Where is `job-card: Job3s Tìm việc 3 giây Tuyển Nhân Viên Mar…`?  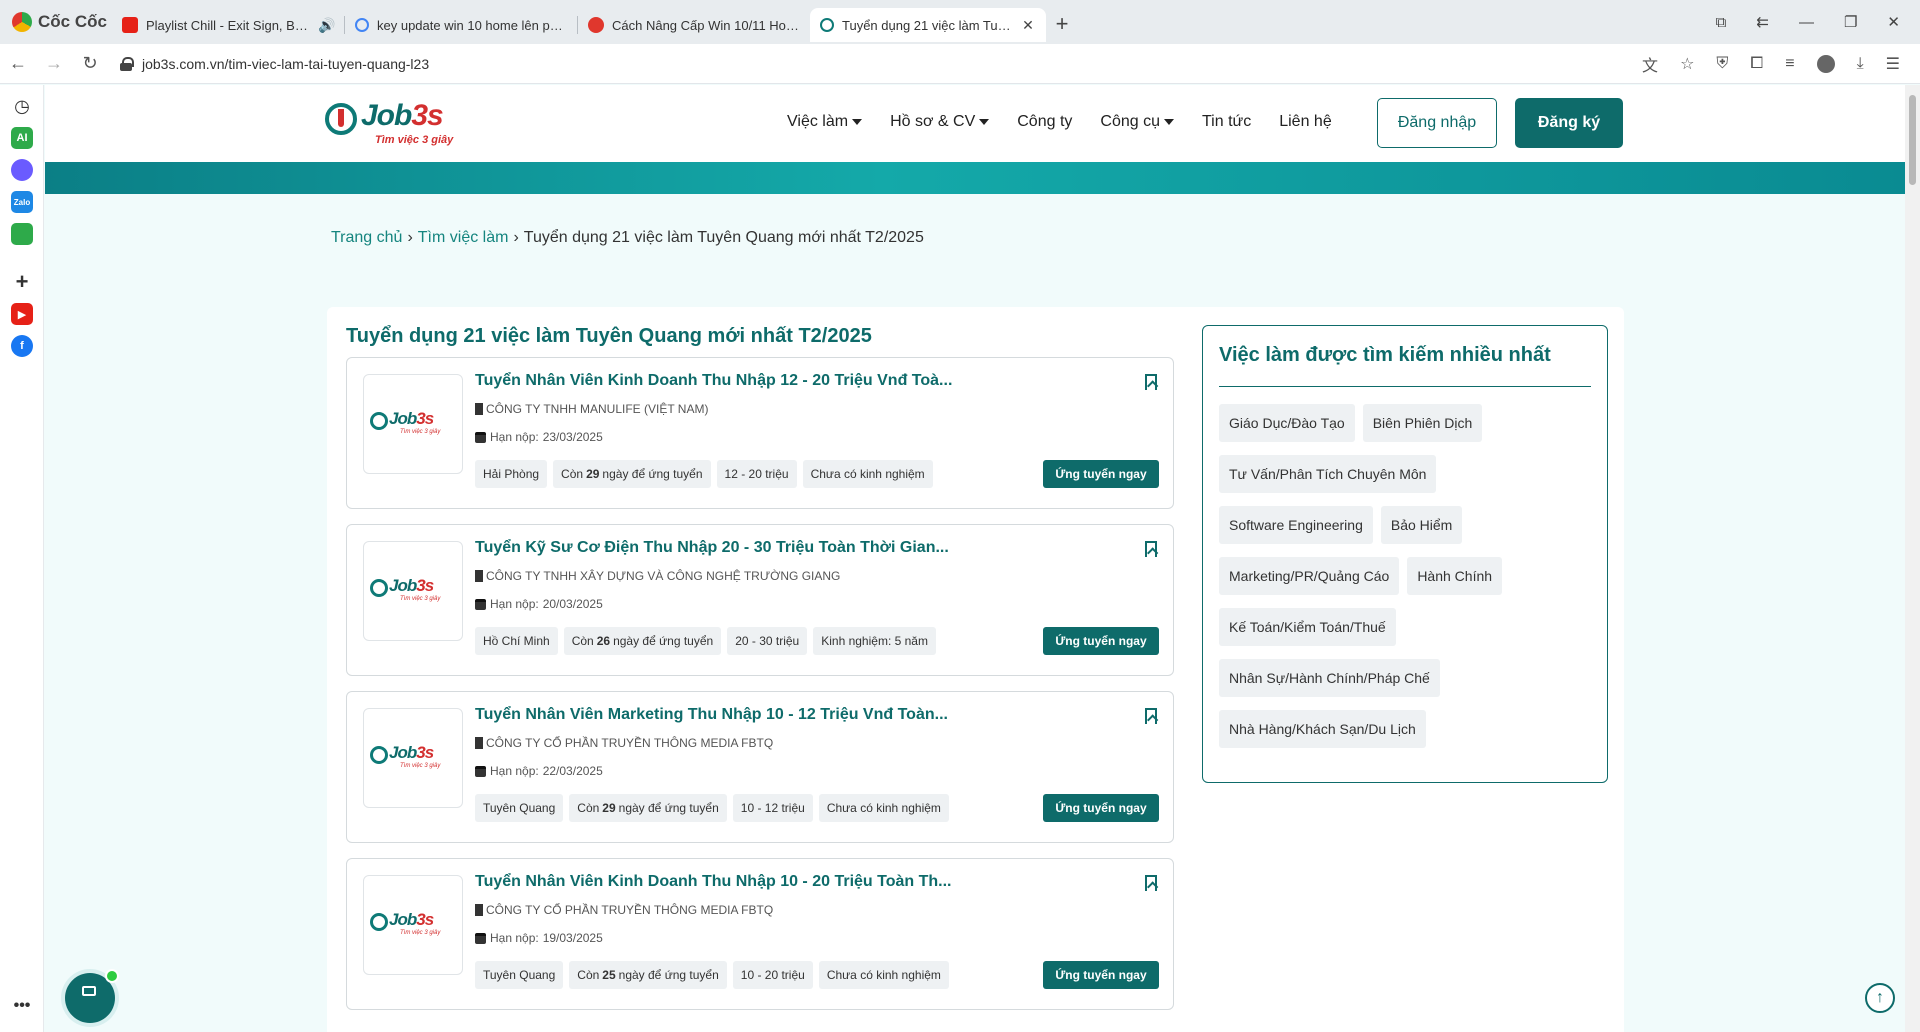
job-card: Job3s Tìm việc 3 giây Tuyển Nhân Viên Mar… is located at coordinates (760, 767).